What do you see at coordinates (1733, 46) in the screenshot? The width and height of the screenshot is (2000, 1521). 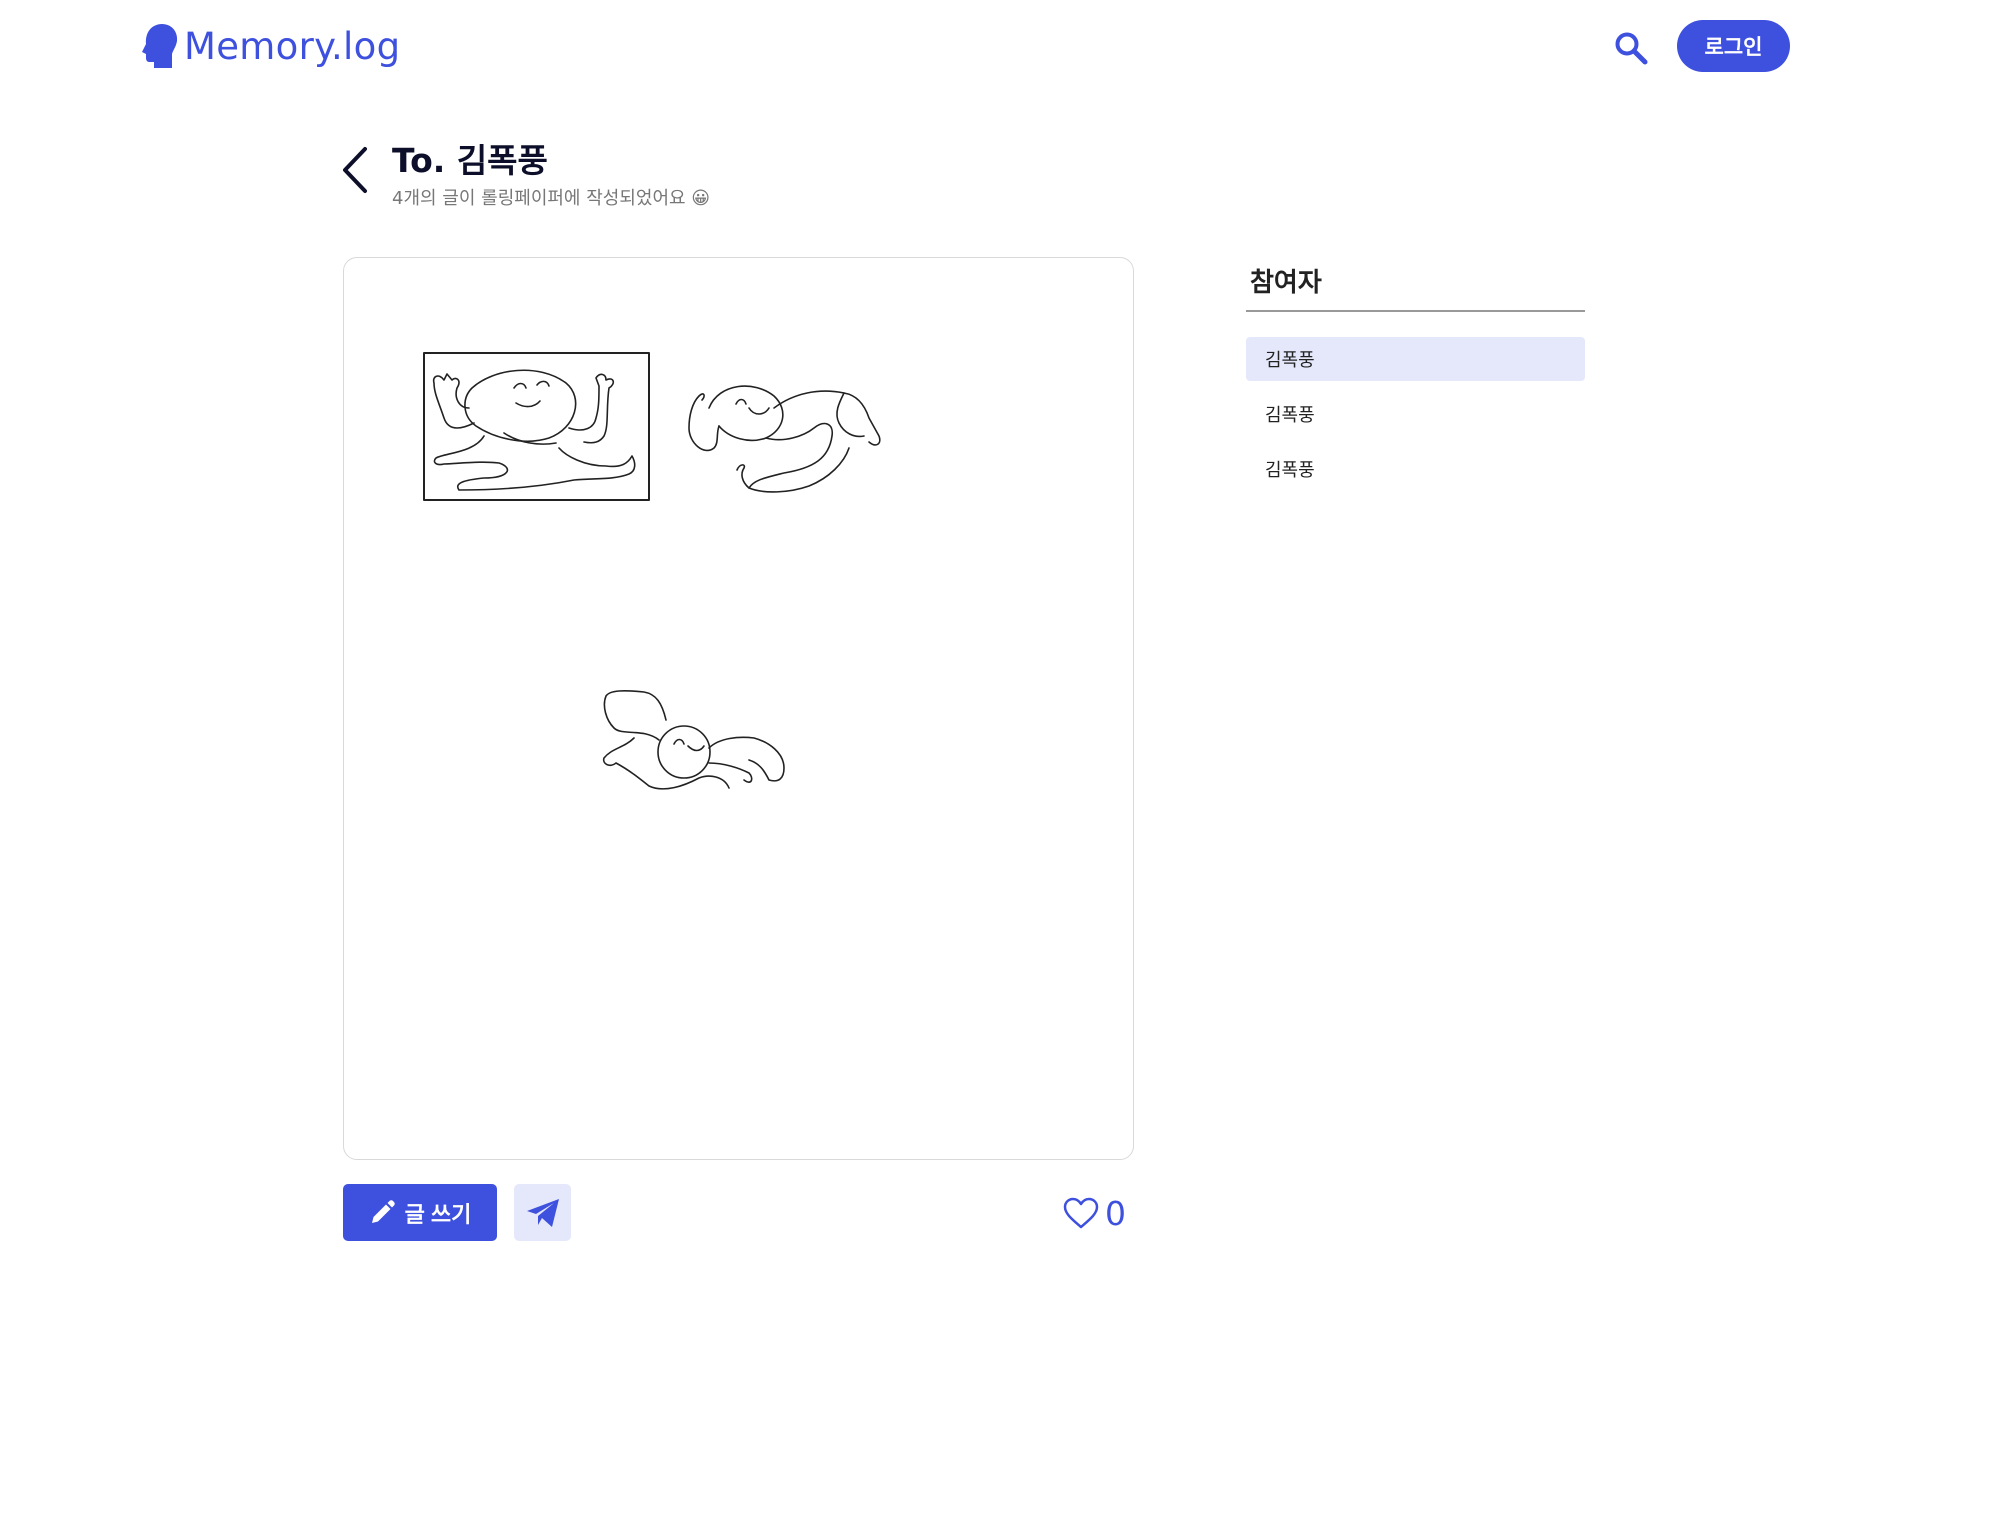 I see `login-button: 로그인` at bounding box center [1733, 46].